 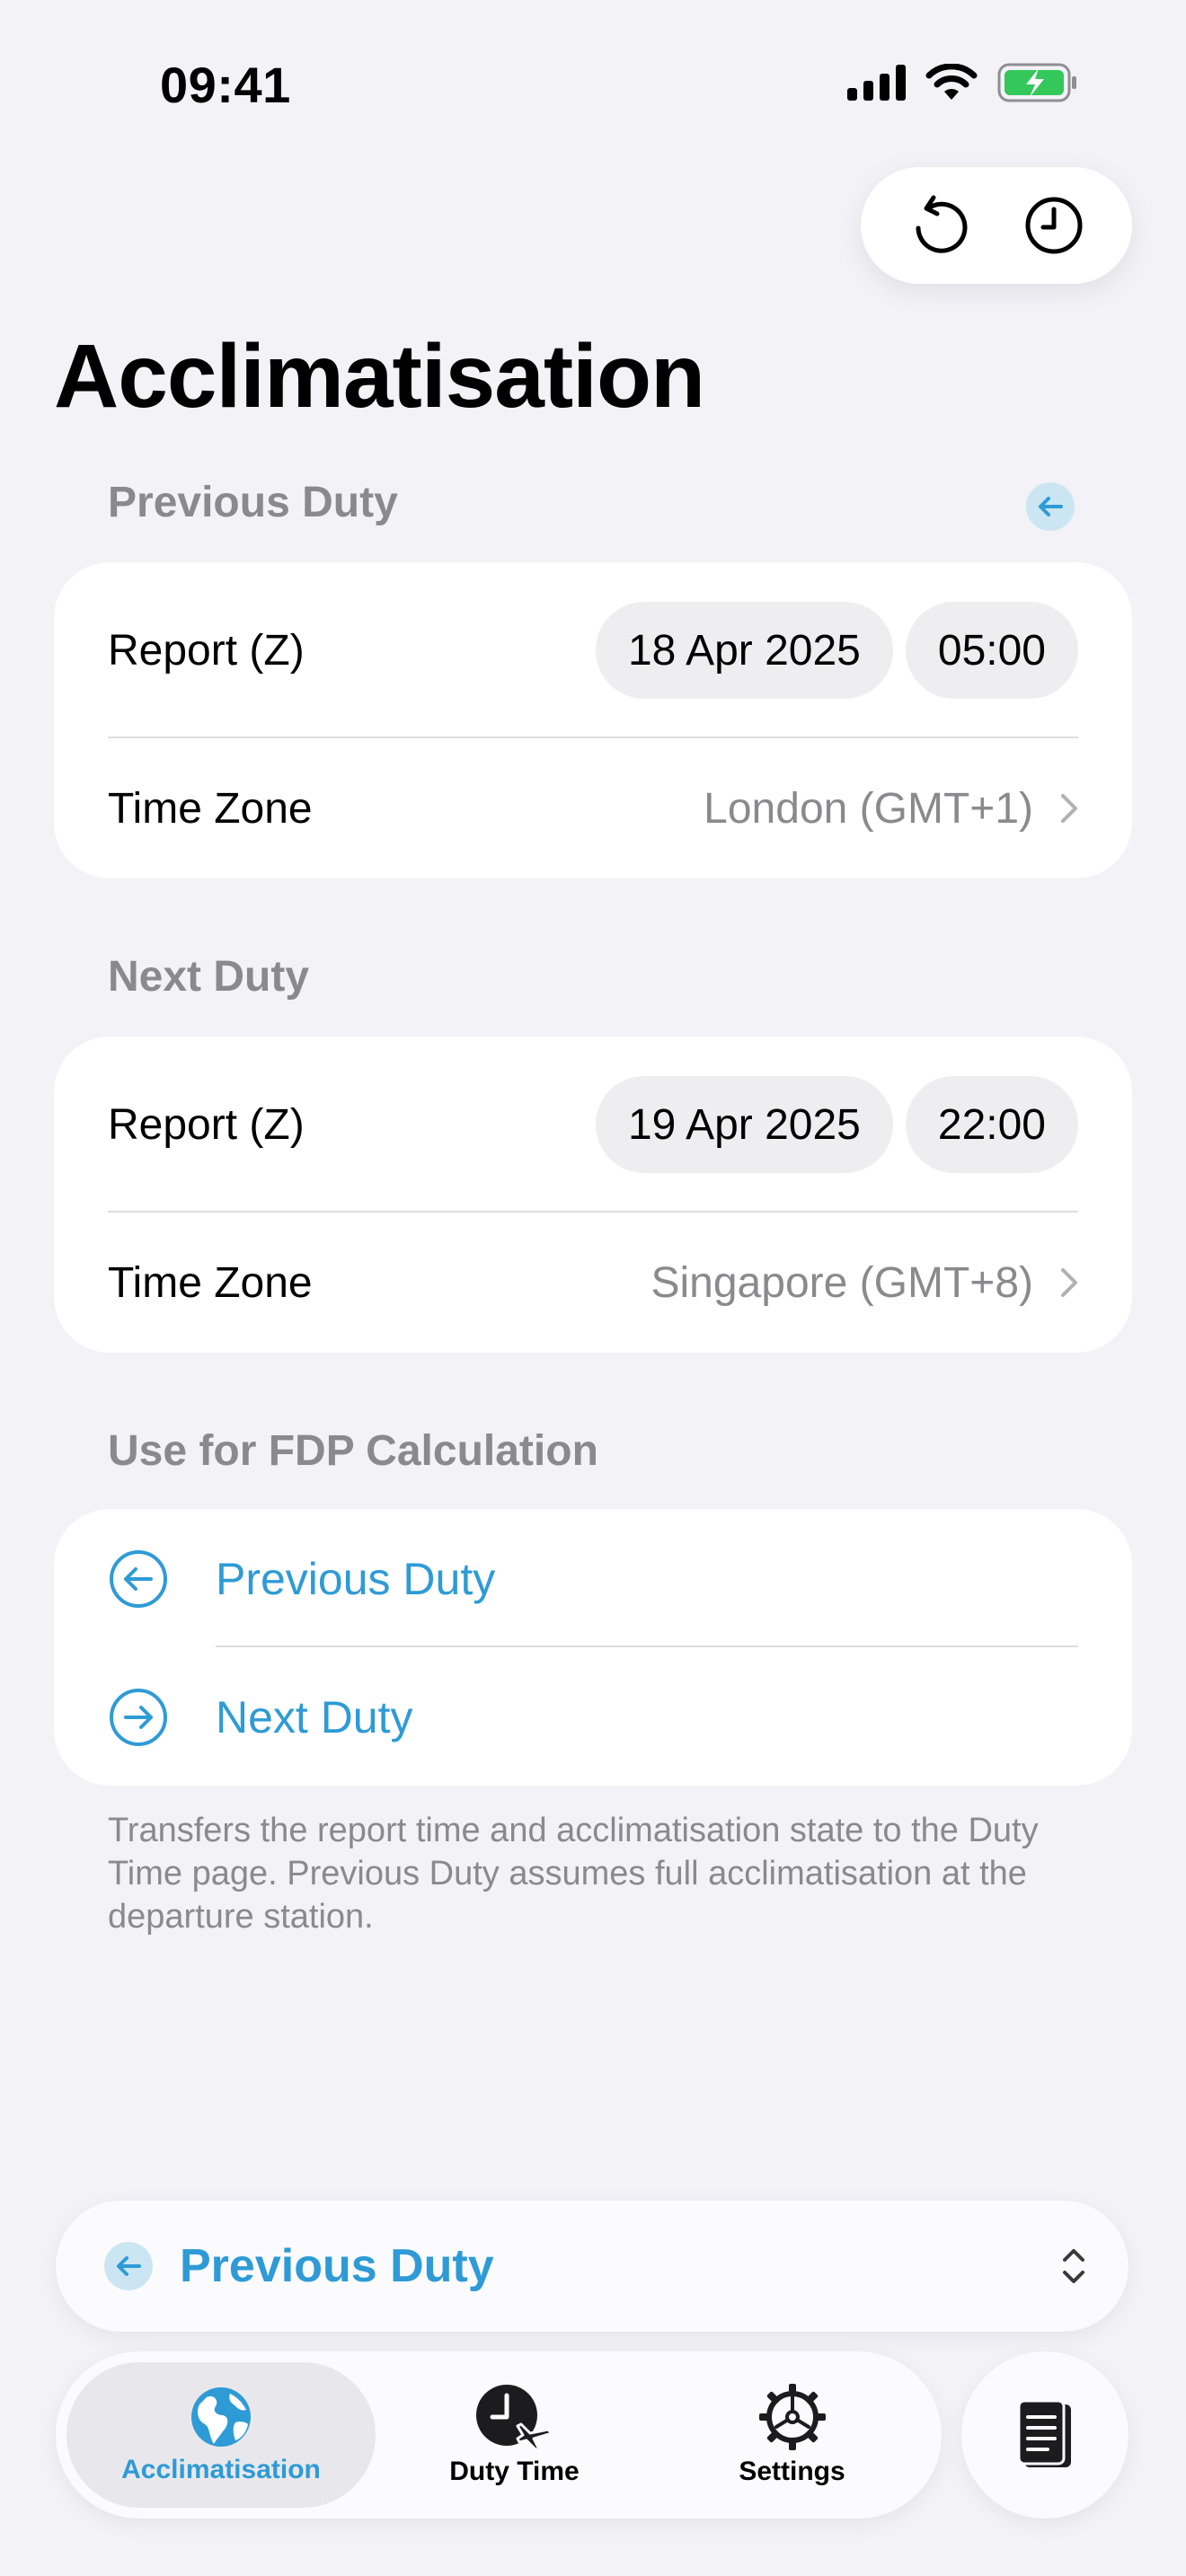 I want to click on reset-button, so click(x=940, y=225).